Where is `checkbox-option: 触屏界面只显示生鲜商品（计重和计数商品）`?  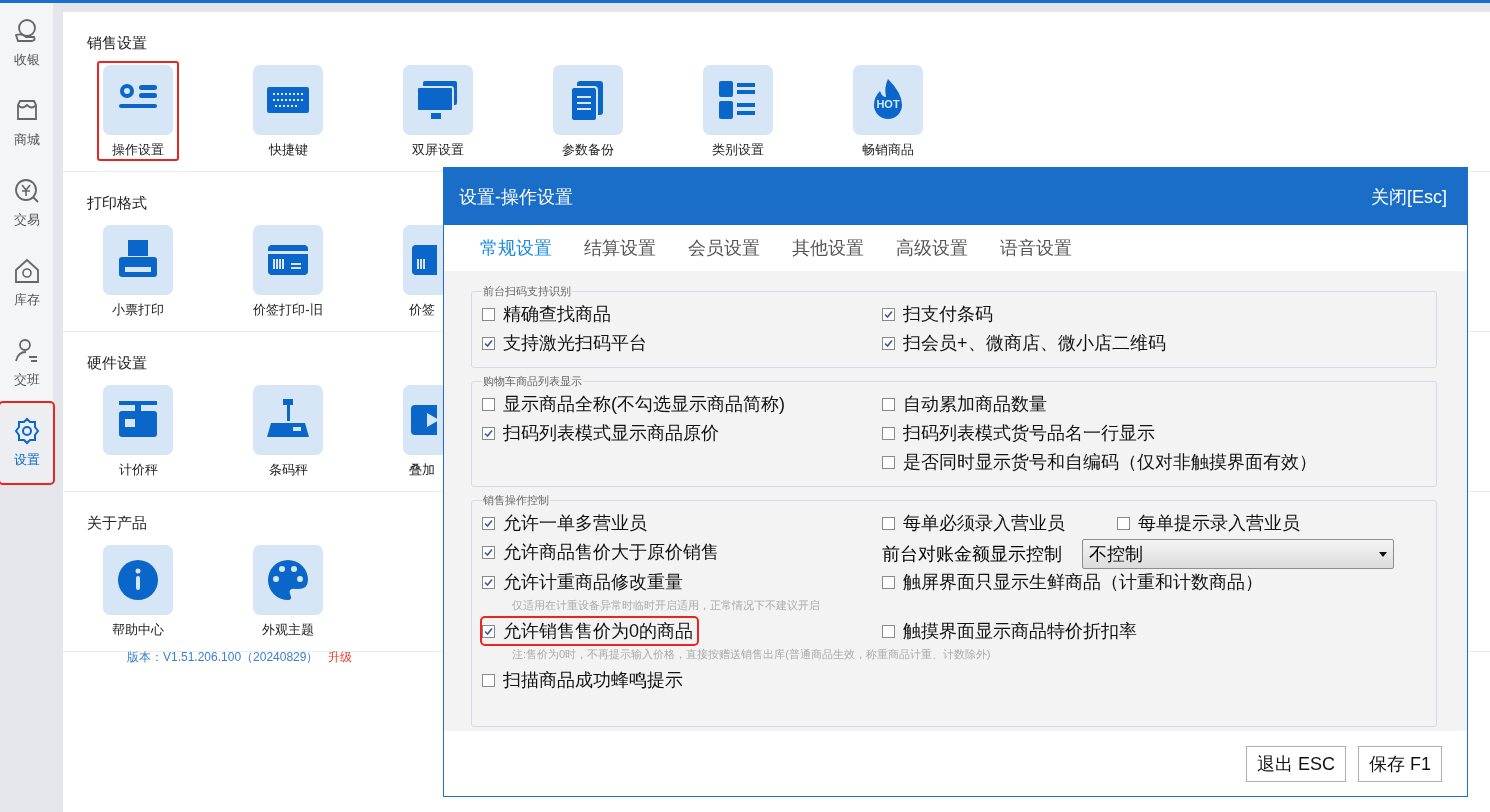 checkbox-option: 触屏界面只显示生鲜商品（计重和计数商品） is located at coordinates (1074, 582).